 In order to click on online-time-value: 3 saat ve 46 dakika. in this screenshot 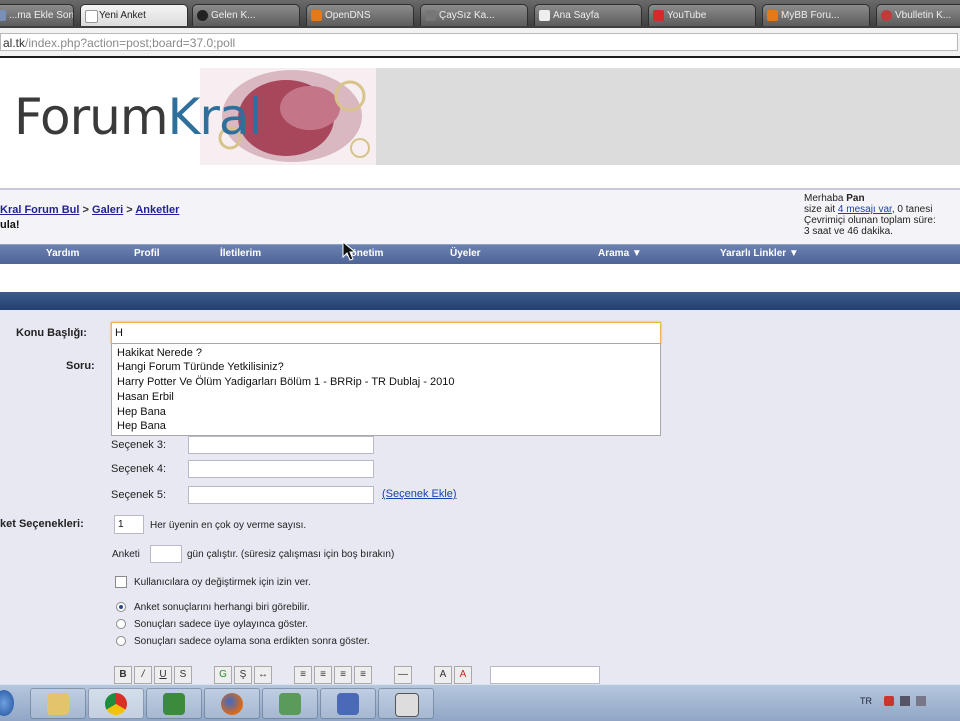, I will do `click(848, 231)`.